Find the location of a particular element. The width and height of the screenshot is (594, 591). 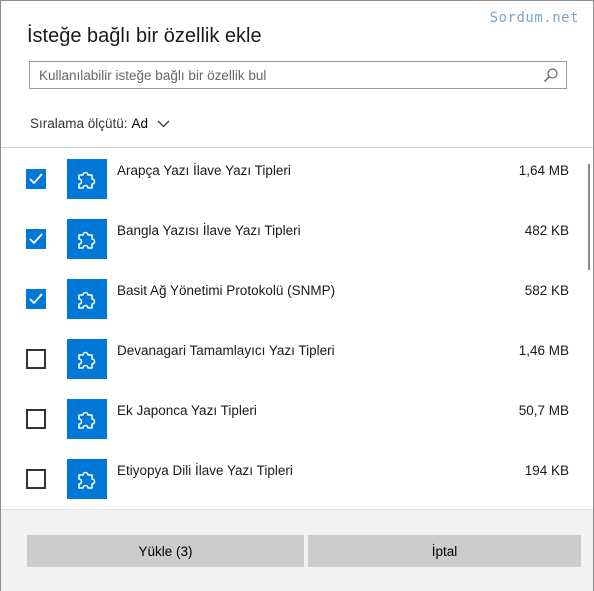

feature-row: Arapça Yazı İlave Yazı Tipleri 1,64 MB is located at coordinates (291, 179).